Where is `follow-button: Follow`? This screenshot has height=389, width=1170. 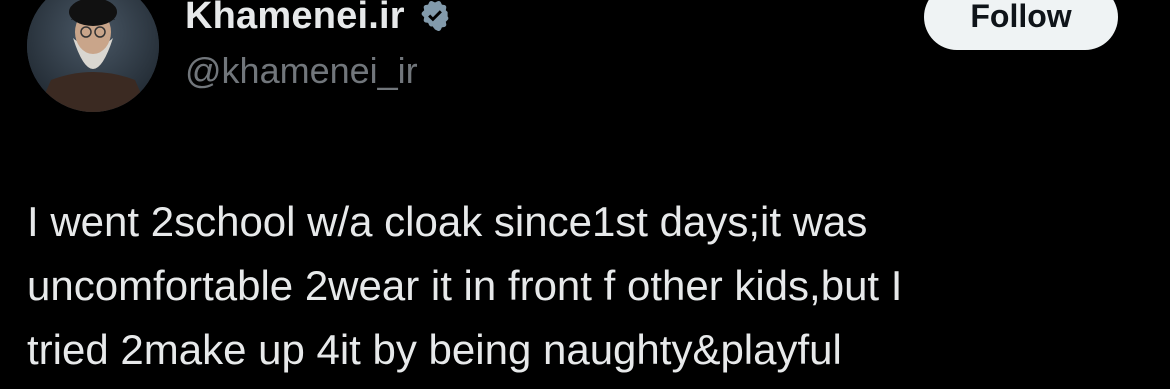 follow-button: Follow is located at coordinates (1021, 25).